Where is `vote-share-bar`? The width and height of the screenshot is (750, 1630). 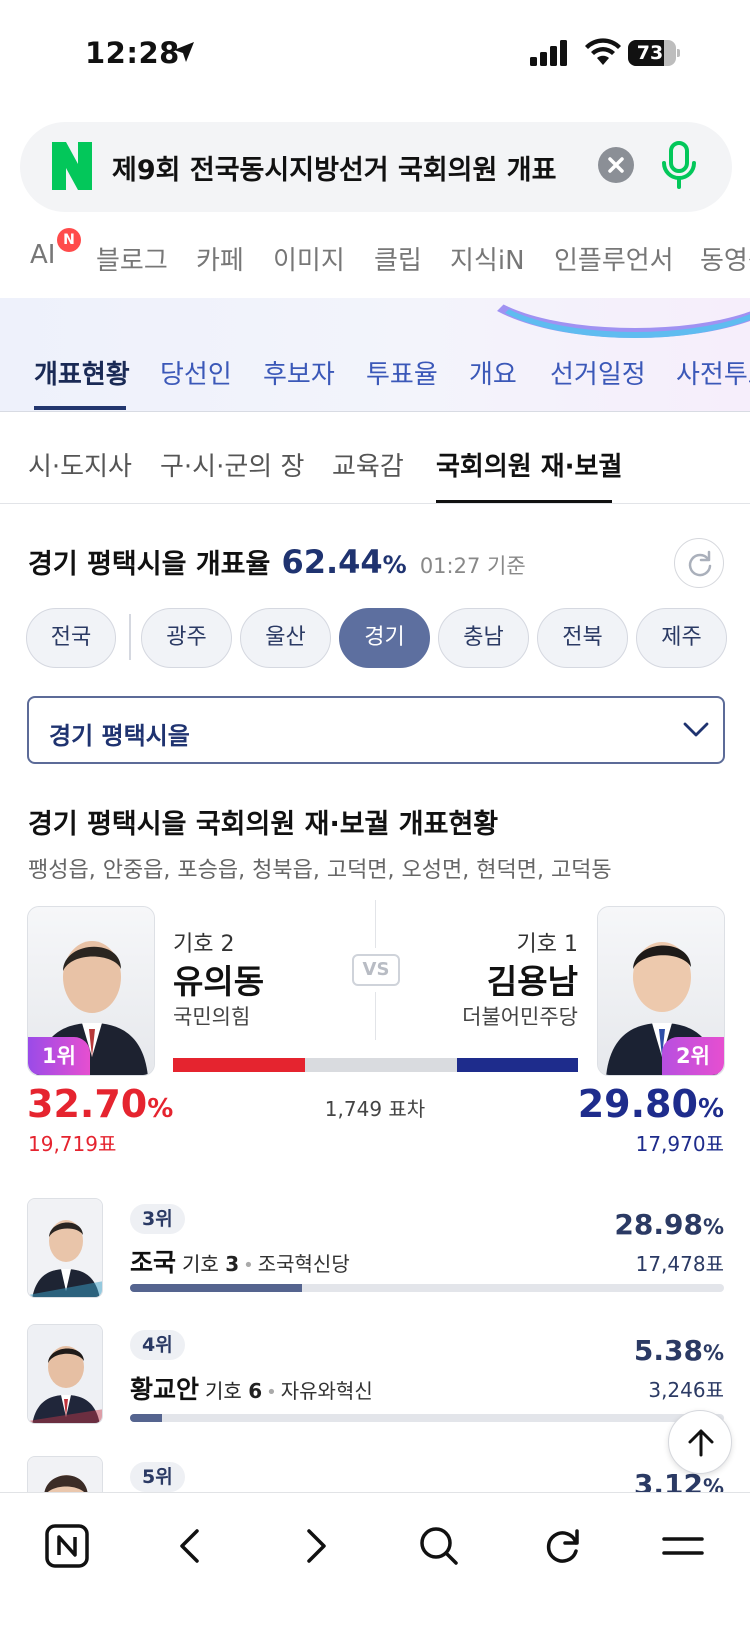 vote-share-bar is located at coordinates (375, 1065).